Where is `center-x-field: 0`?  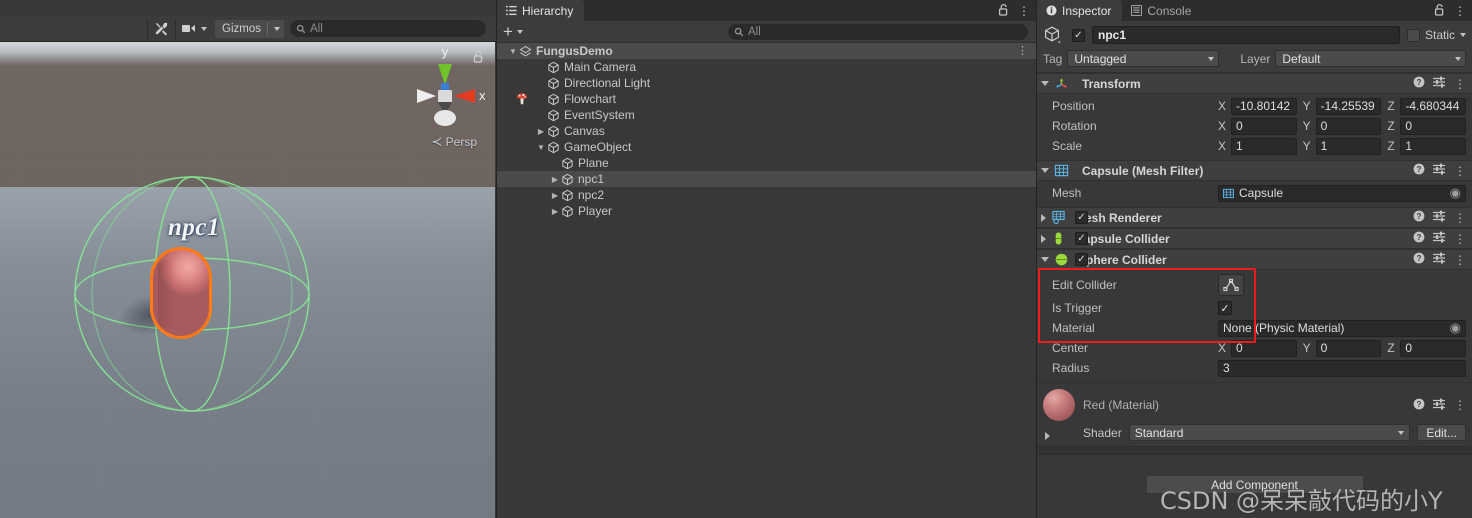
center-x-field: 0 is located at coordinates (1264, 348).